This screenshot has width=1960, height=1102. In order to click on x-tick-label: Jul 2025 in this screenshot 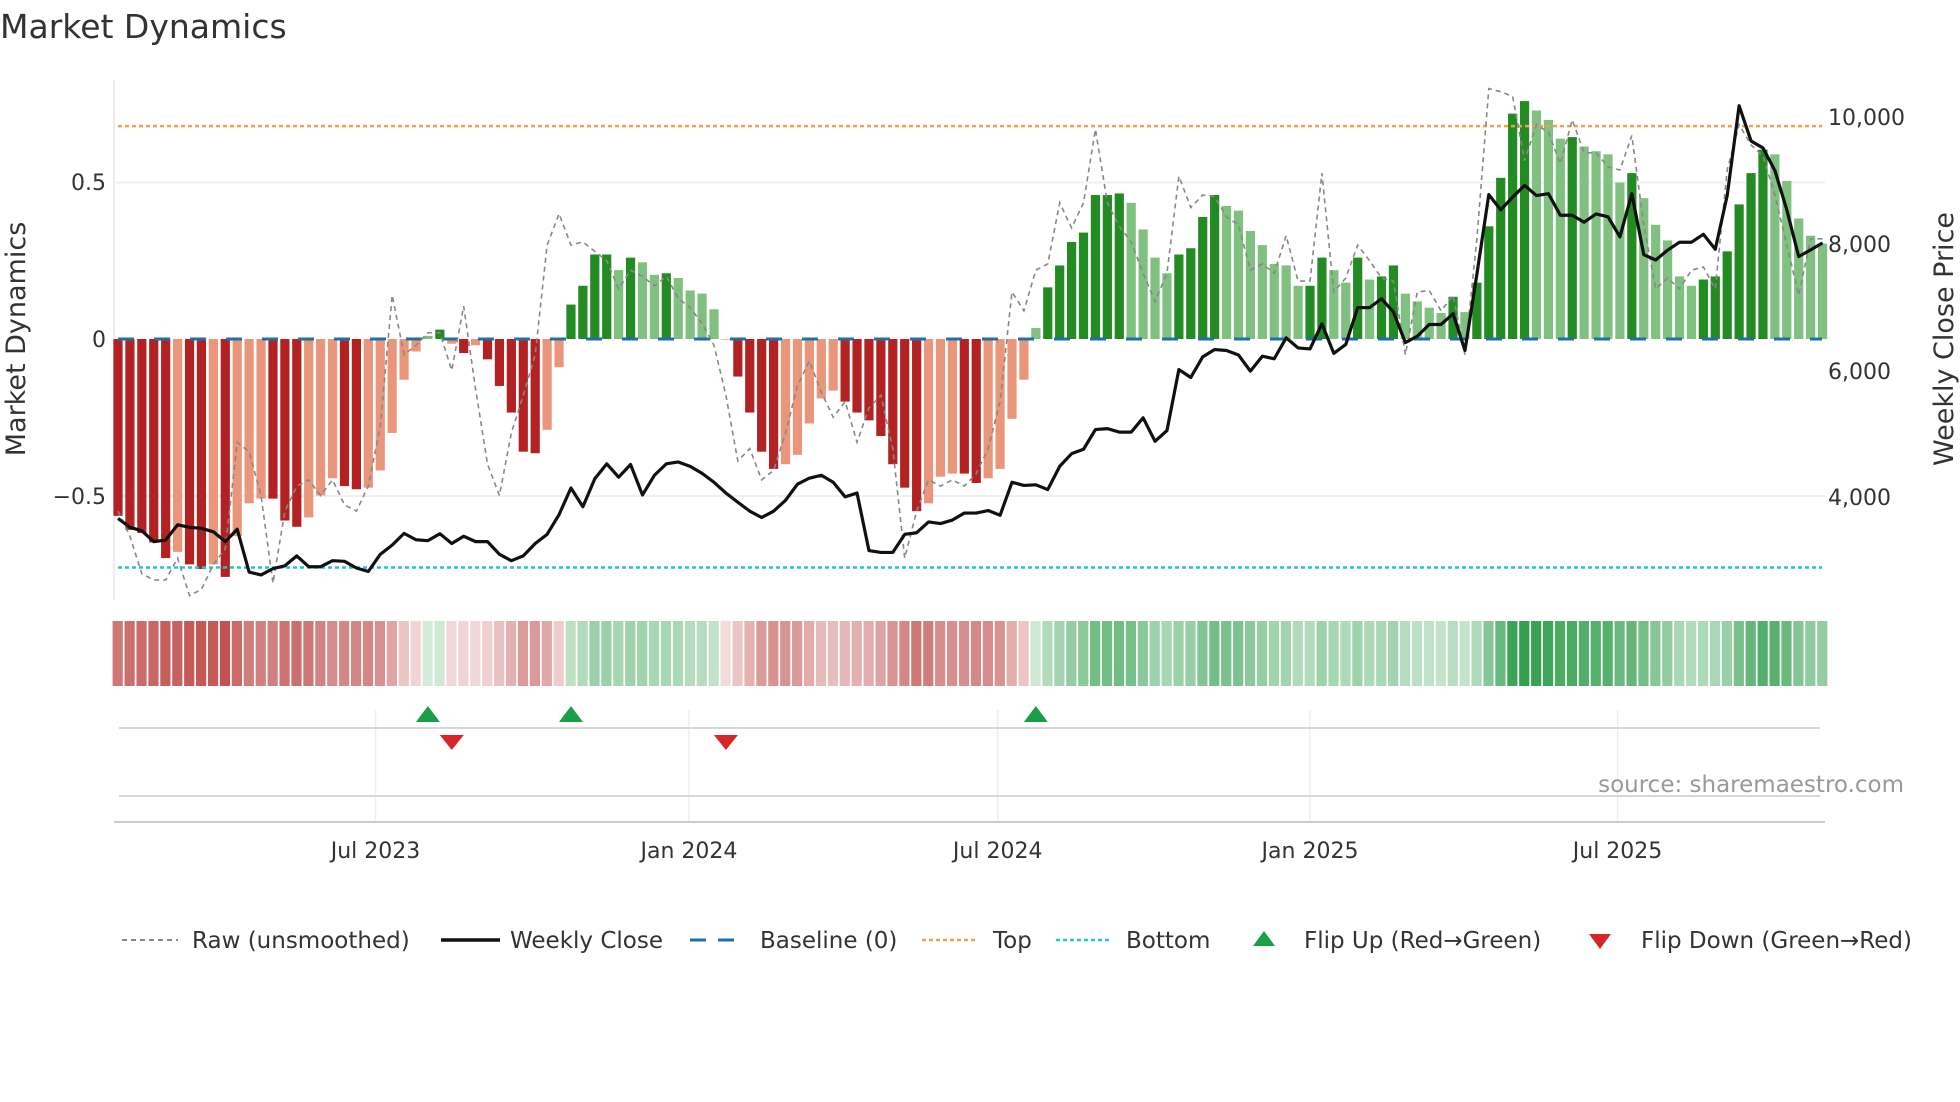, I will do `click(1617, 851)`.